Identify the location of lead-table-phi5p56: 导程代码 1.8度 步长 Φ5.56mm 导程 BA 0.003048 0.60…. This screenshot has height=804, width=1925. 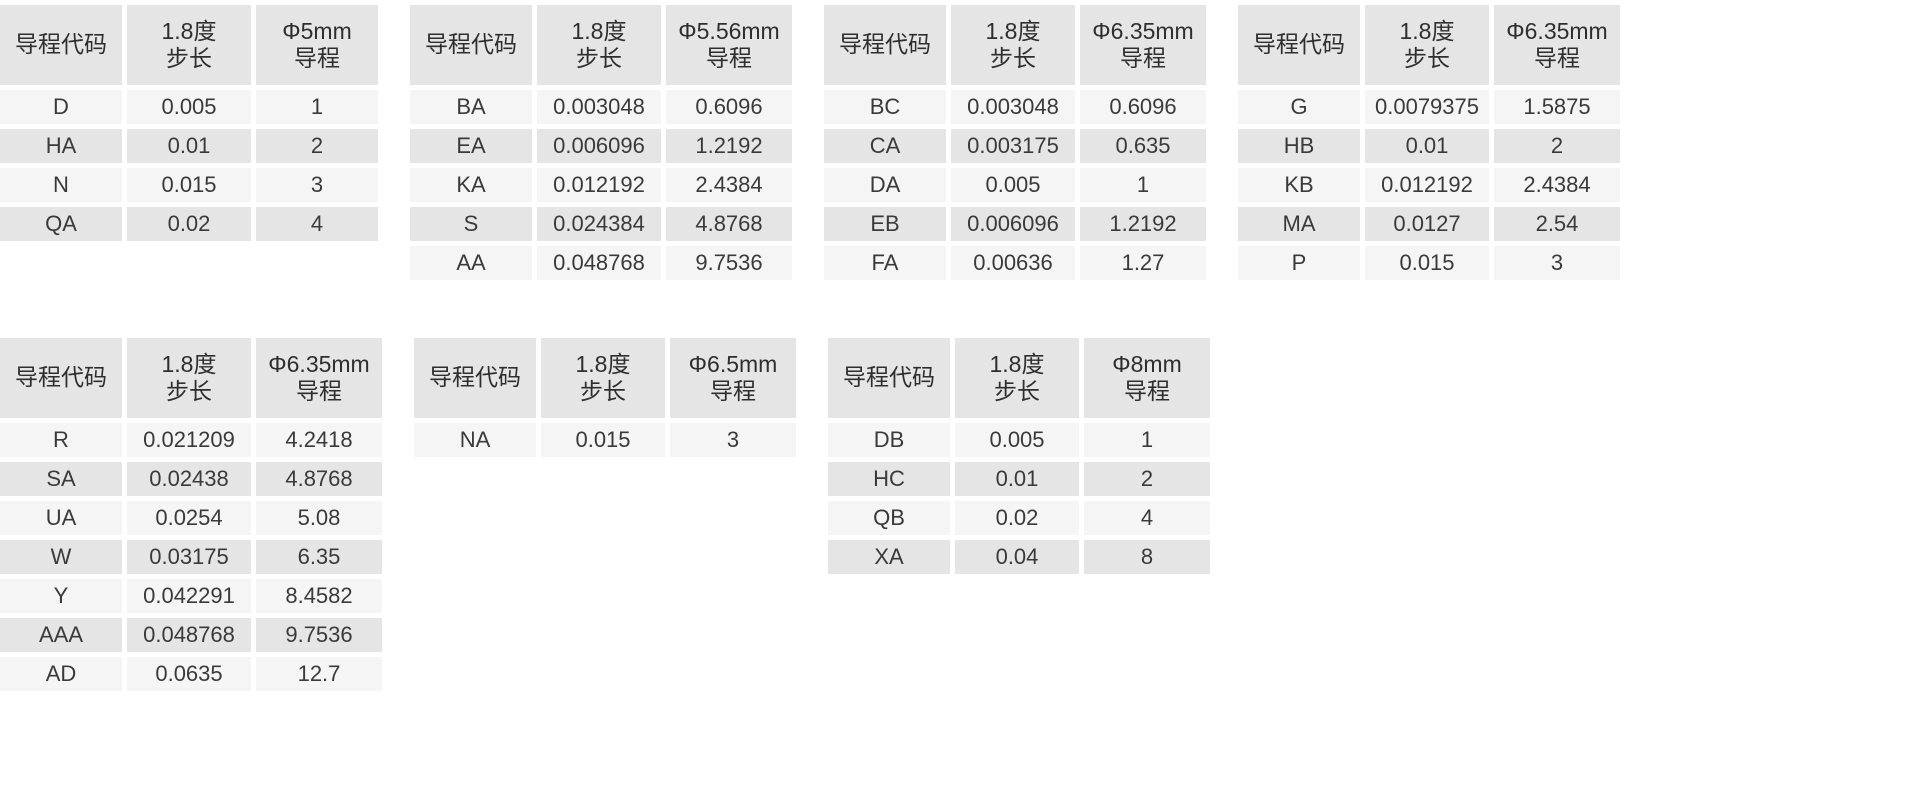
(601, 142).